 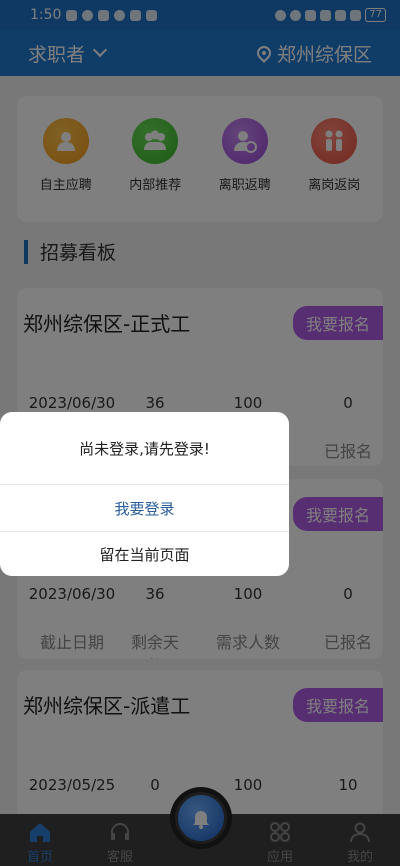 I want to click on login-dialog: 尚未登录,请先登录! 我要登录 留在当前页面, so click(x=144, y=494).